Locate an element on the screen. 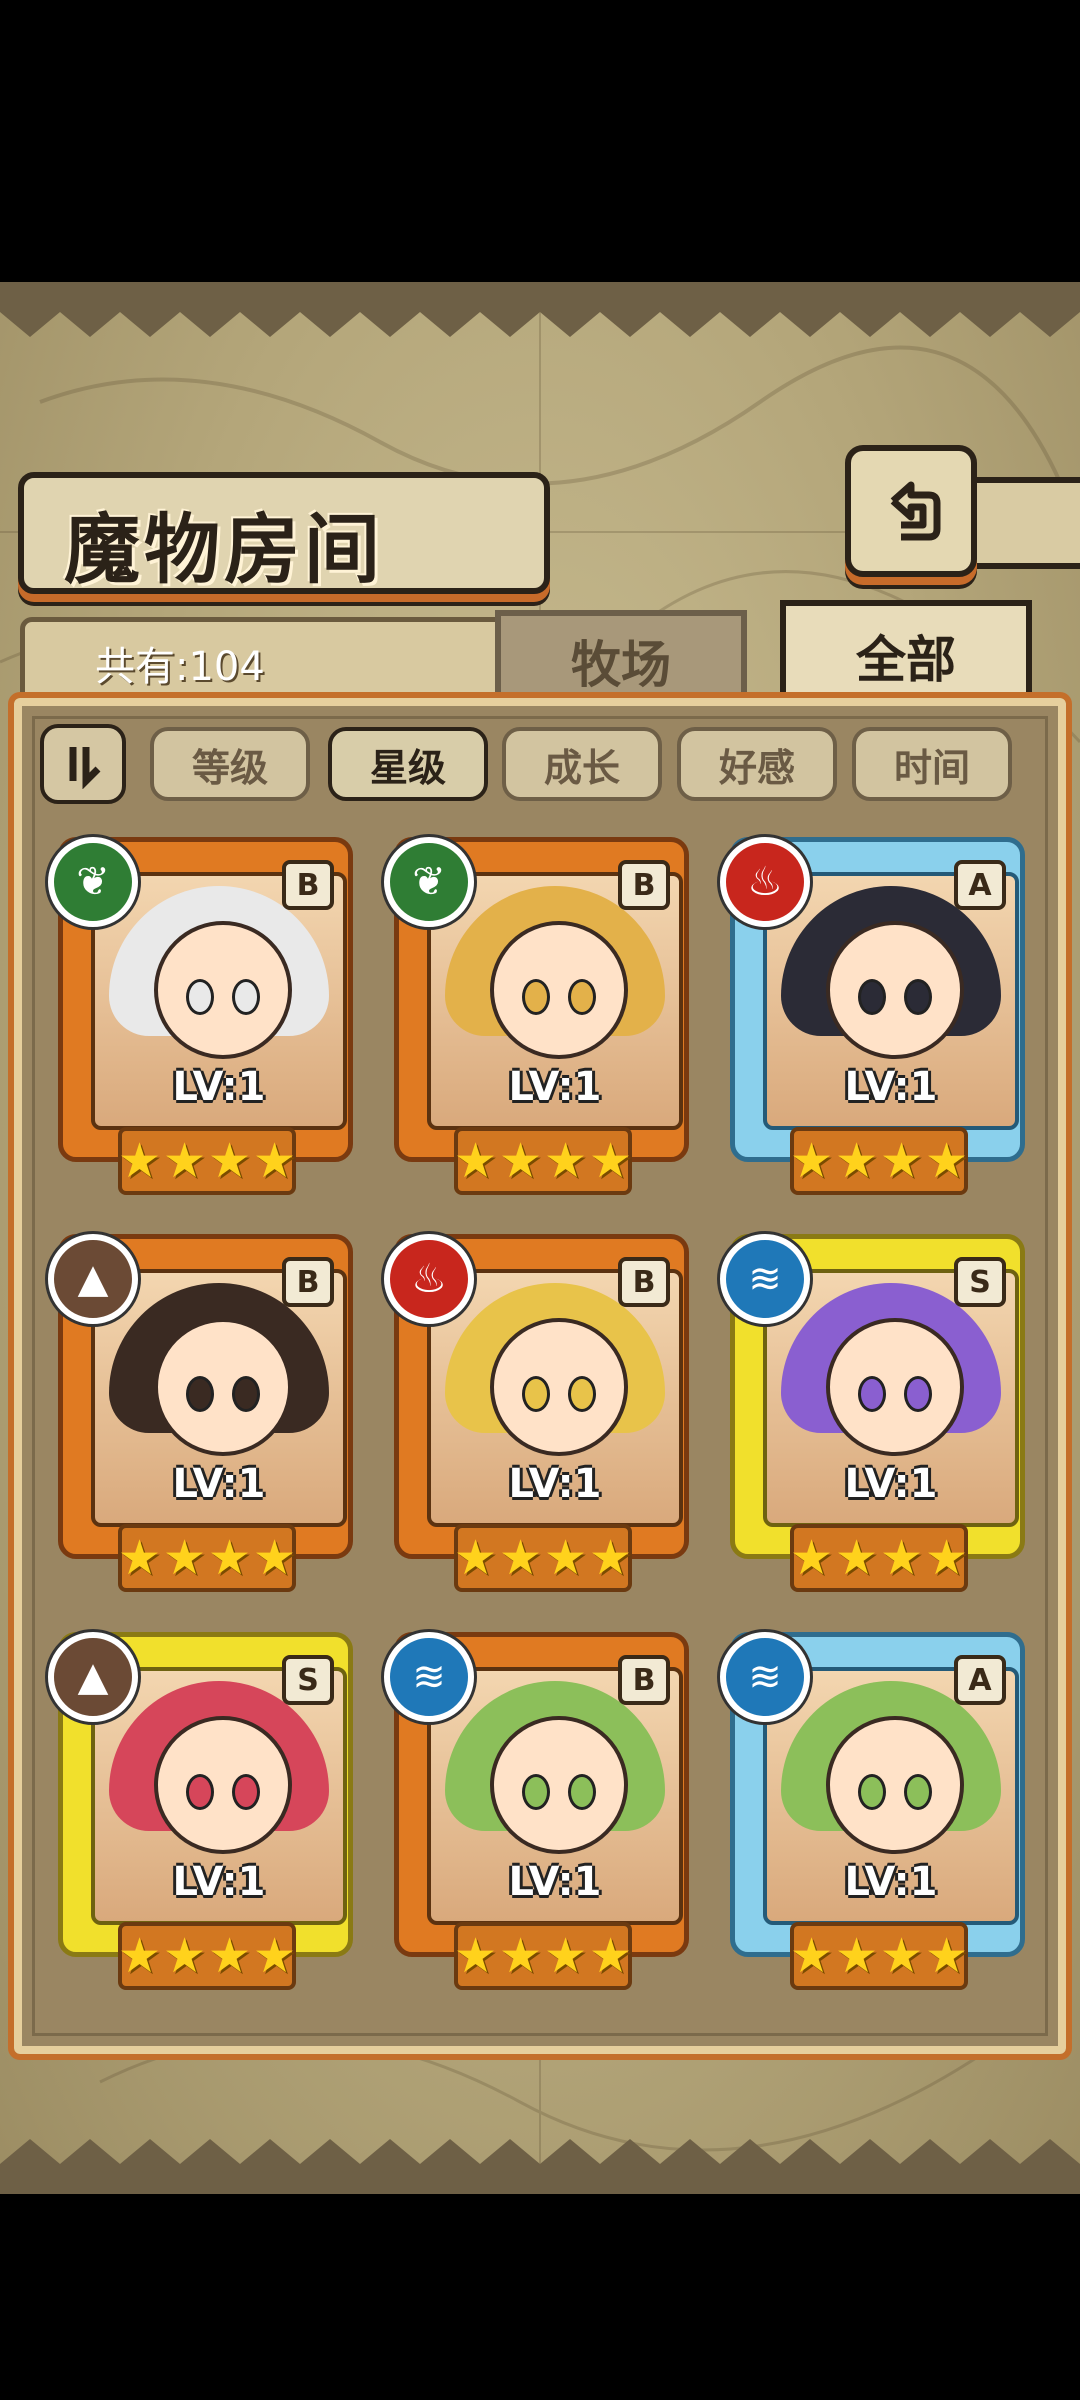 This screenshot has height=2400, width=1080. monster-card: LV:1 A ≋ ★ ★ ★ ★ is located at coordinates (872, 1811).